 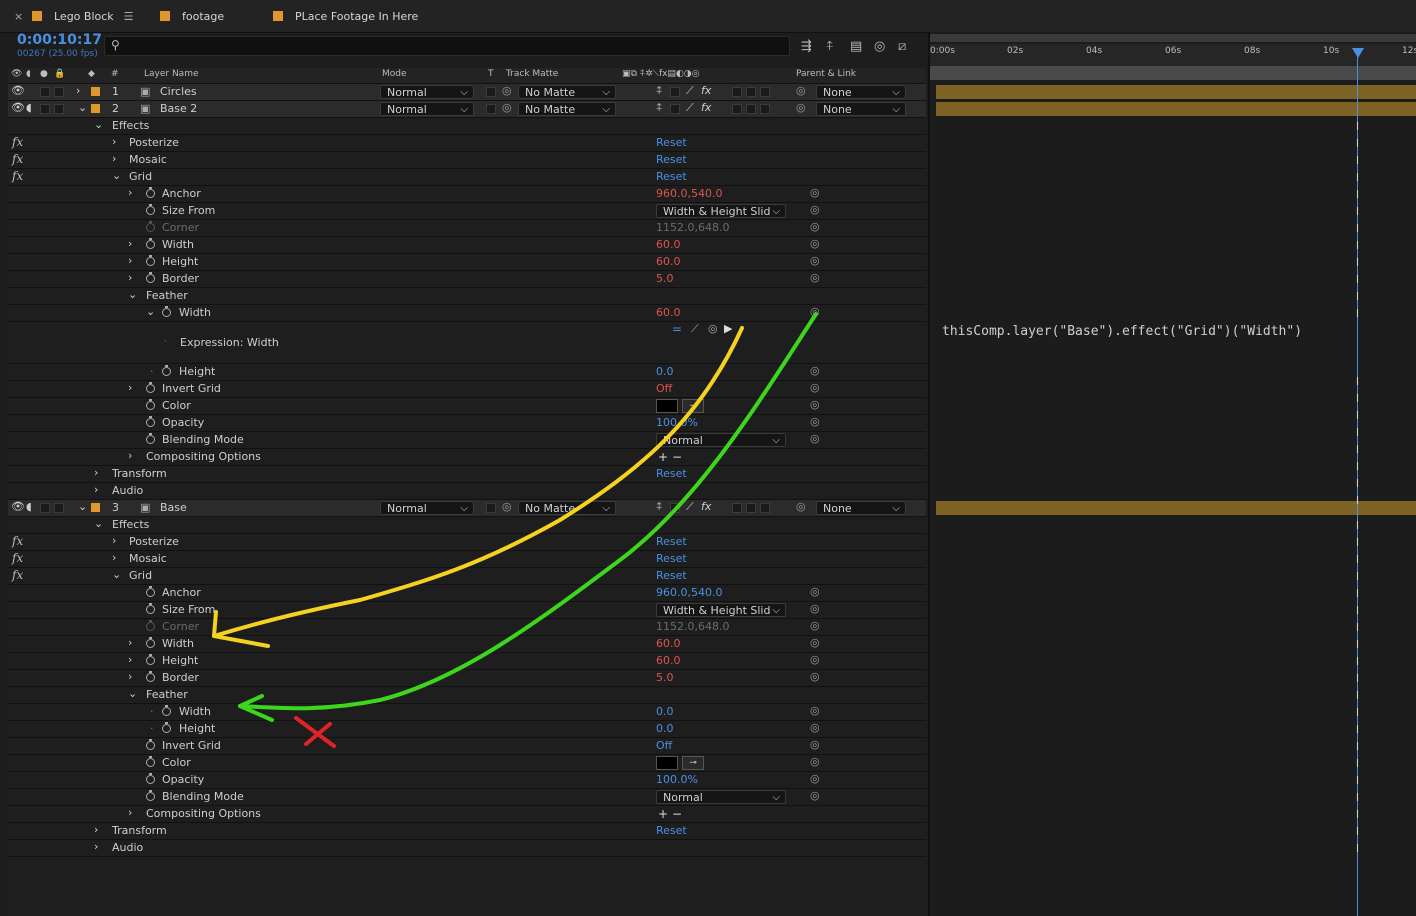 I want to click on property-row-corner: Corner 1152.0,648.0 ◎, so click(x=467, y=228).